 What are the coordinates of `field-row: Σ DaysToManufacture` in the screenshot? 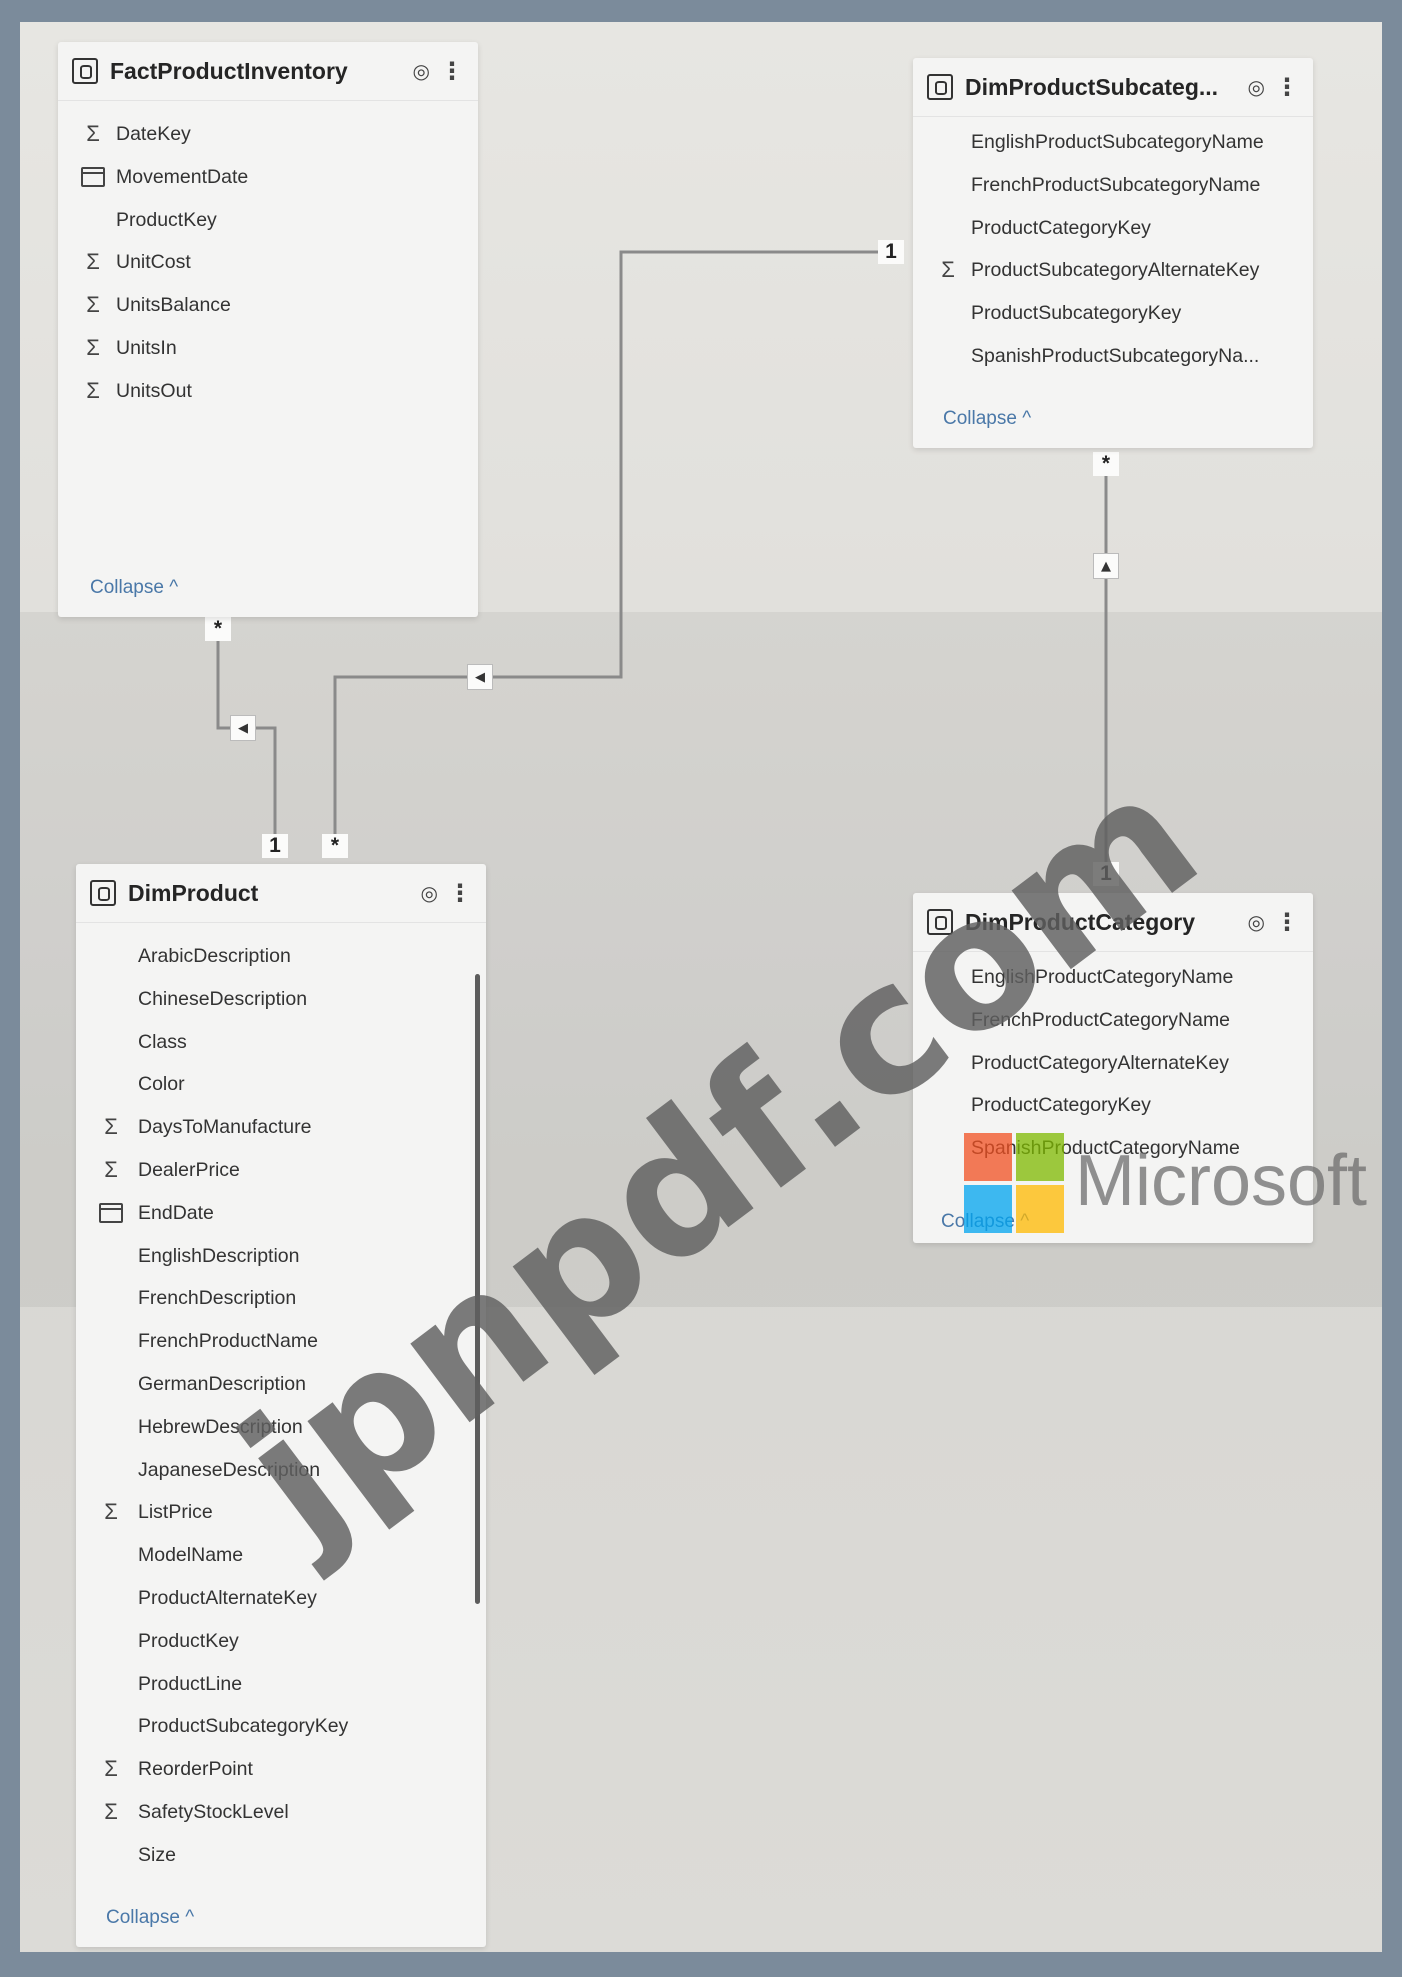 It's located at (281, 1127).